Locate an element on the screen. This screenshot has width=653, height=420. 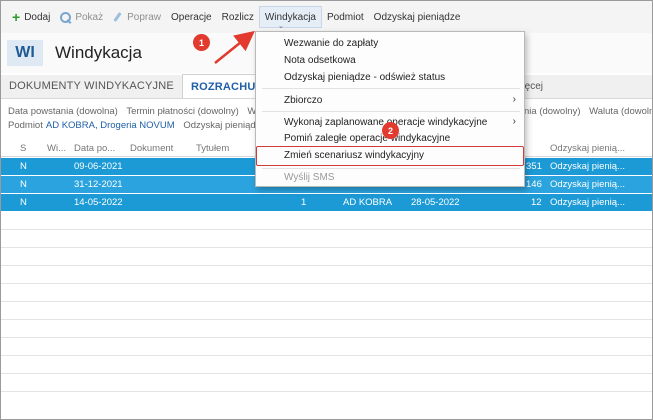
show-label: Pokaż is located at coordinates (89, 17).